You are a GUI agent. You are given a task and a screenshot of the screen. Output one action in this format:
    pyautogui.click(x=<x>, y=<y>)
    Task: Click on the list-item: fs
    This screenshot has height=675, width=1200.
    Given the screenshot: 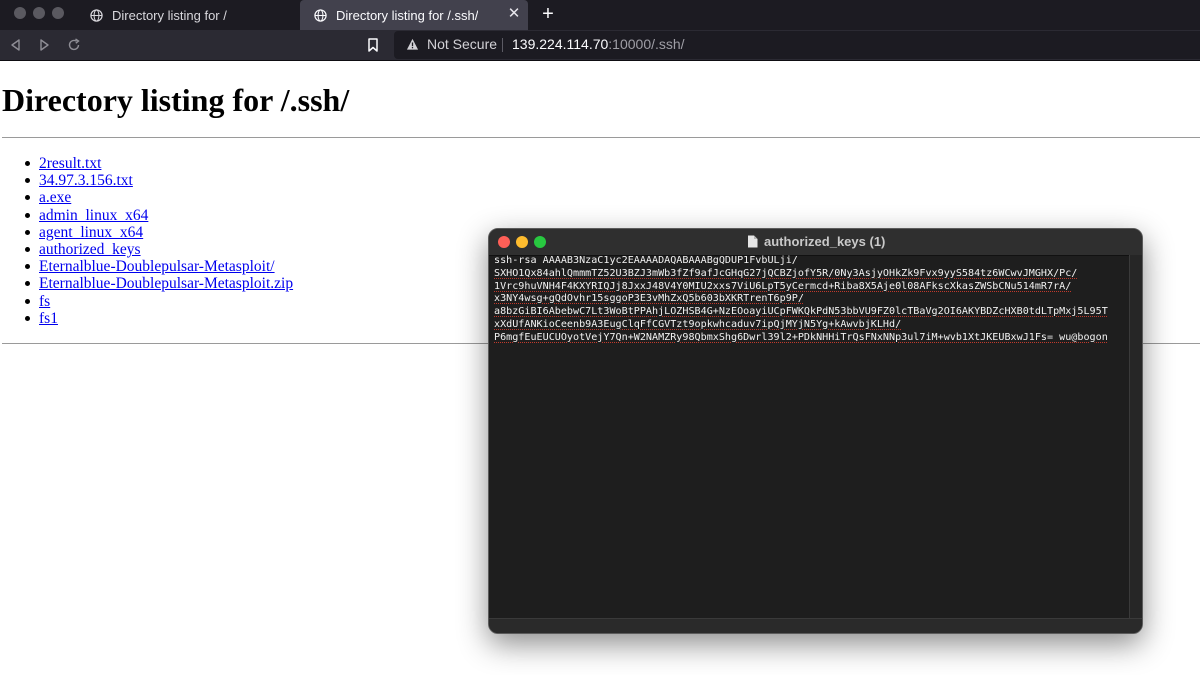 What is the action you would take?
    pyautogui.click(x=157, y=301)
    